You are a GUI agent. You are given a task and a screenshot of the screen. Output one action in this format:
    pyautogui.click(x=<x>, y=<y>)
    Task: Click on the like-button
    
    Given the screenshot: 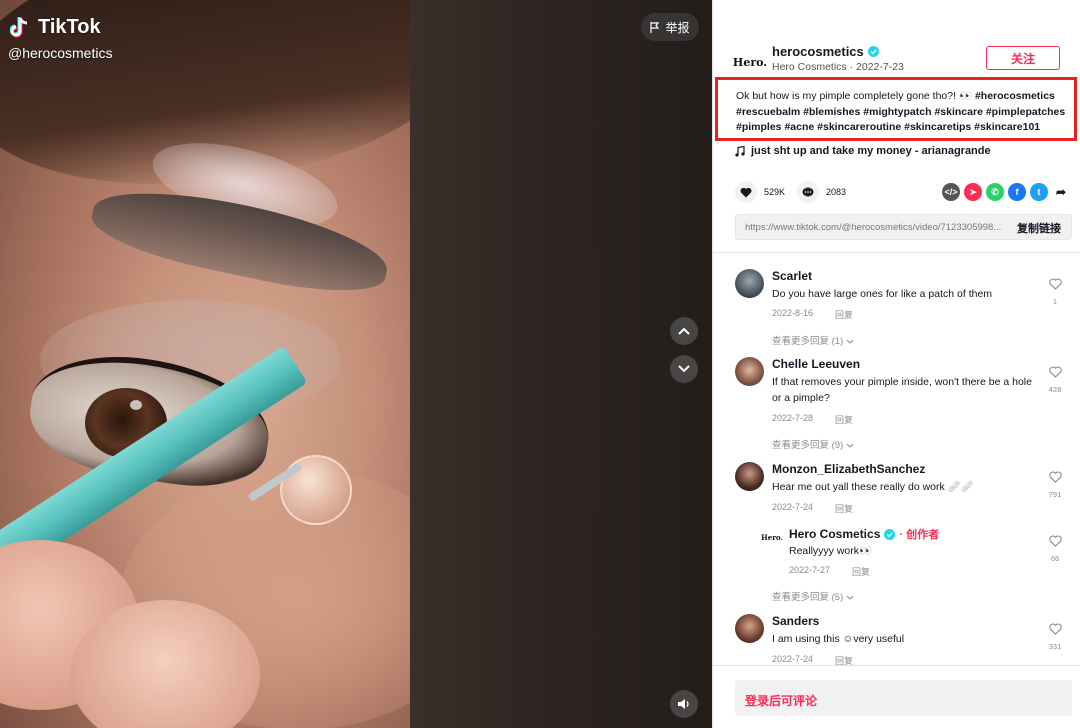 What is the action you would take?
    pyautogui.click(x=746, y=192)
    